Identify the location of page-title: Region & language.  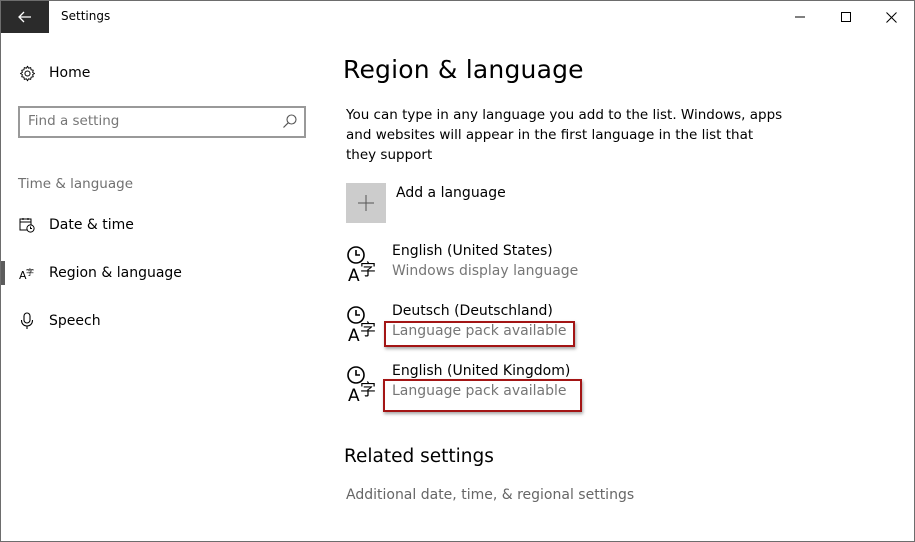
(463, 69).